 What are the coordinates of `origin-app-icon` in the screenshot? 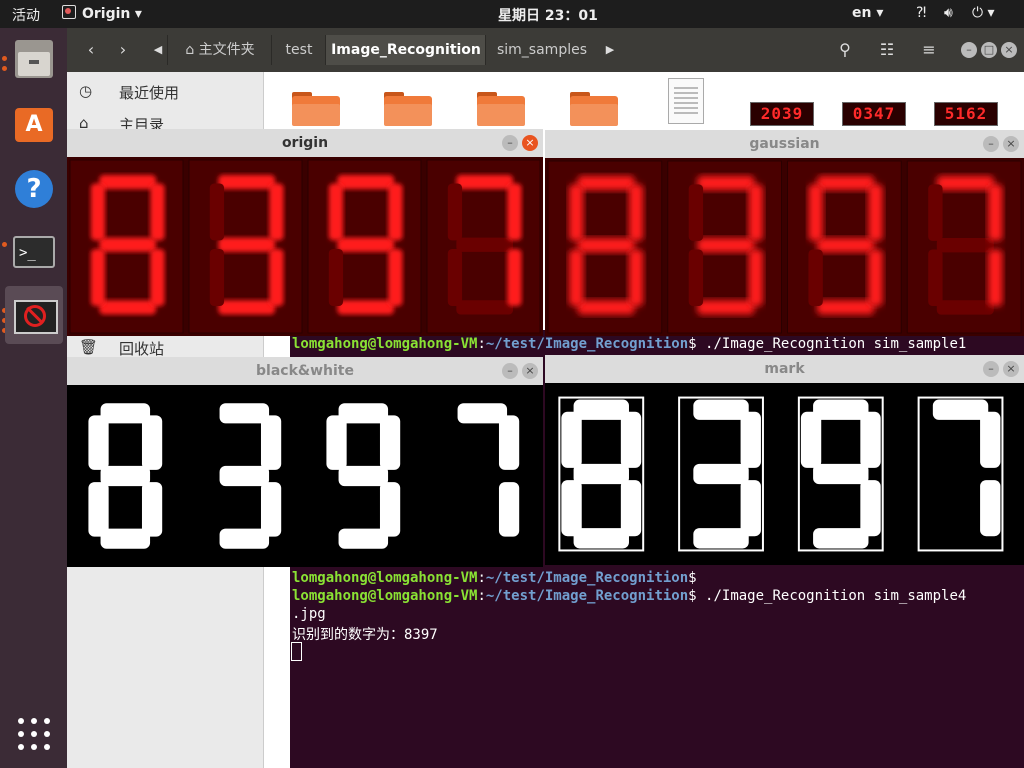 It's located at (34, 315).